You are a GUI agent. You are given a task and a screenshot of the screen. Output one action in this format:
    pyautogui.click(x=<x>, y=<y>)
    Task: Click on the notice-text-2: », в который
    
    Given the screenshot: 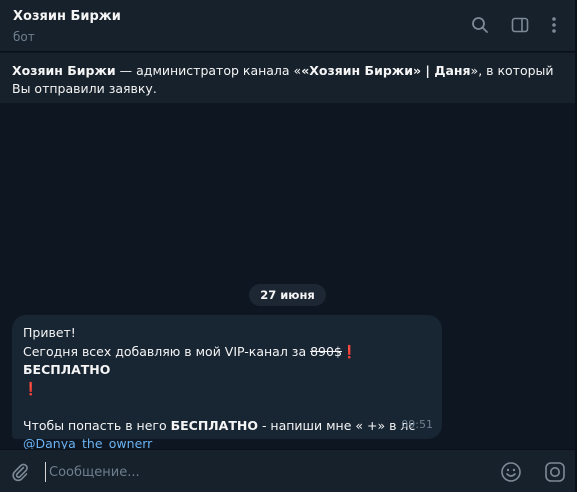 What is the action you would take?
    pyautogui.click(x=512, y=70)
    